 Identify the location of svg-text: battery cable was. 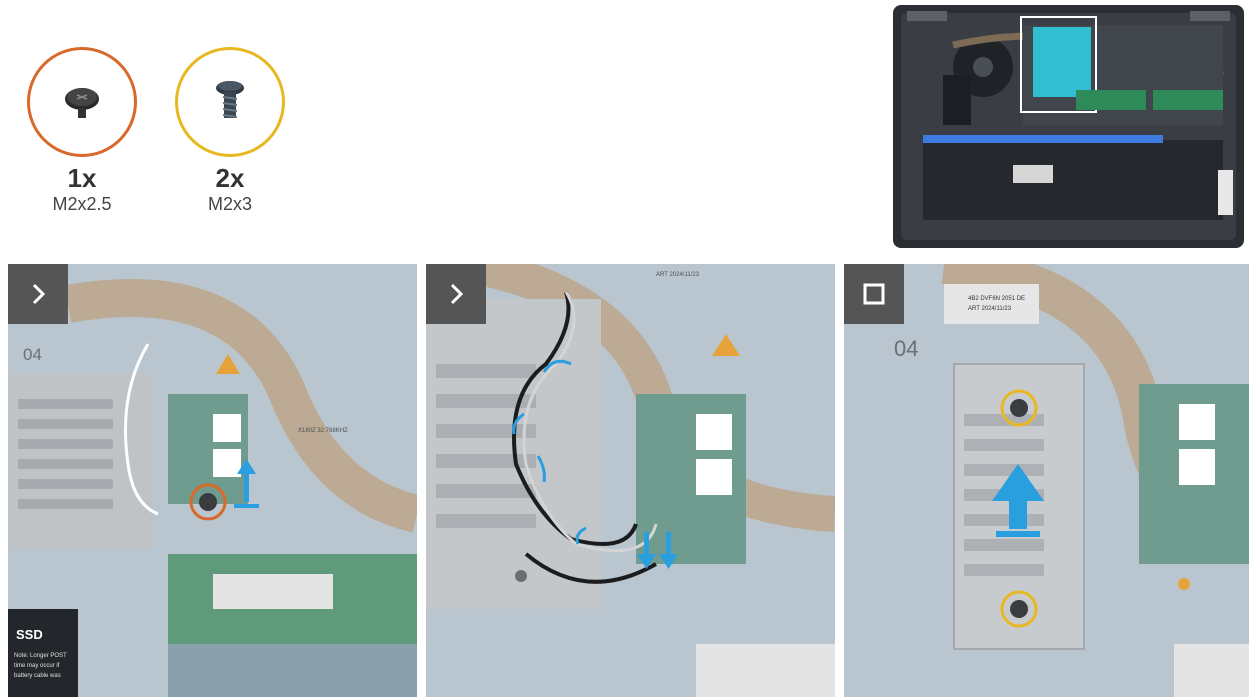
(37, 676).